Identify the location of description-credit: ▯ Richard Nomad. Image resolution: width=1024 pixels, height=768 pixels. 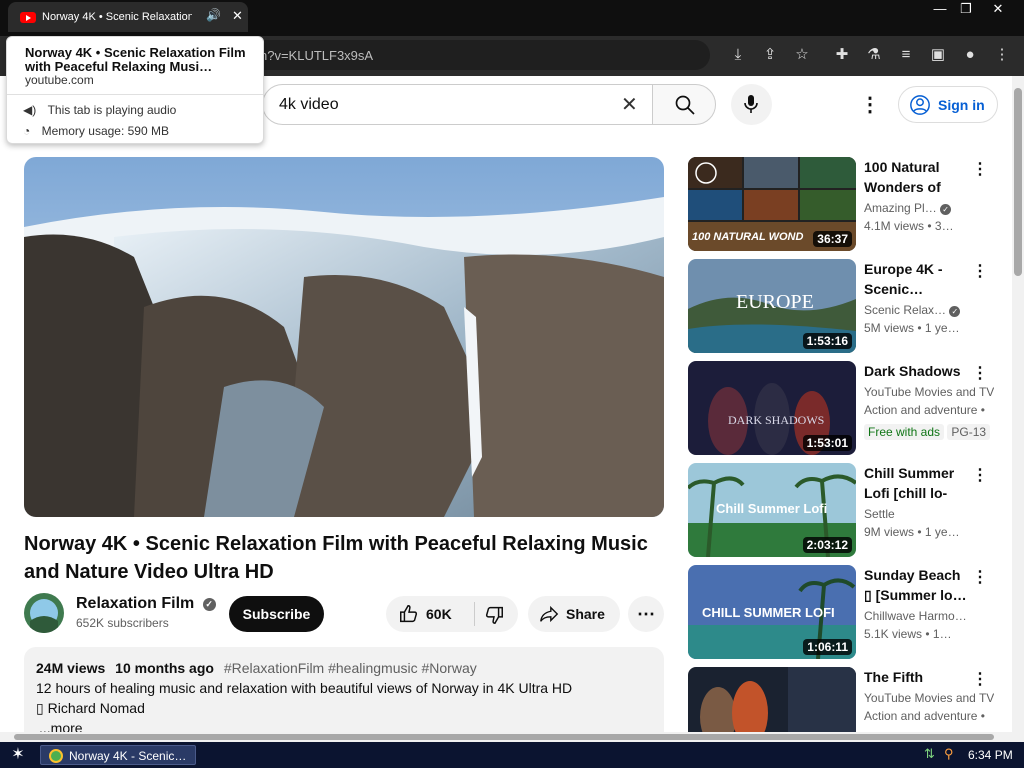
(90, 708).